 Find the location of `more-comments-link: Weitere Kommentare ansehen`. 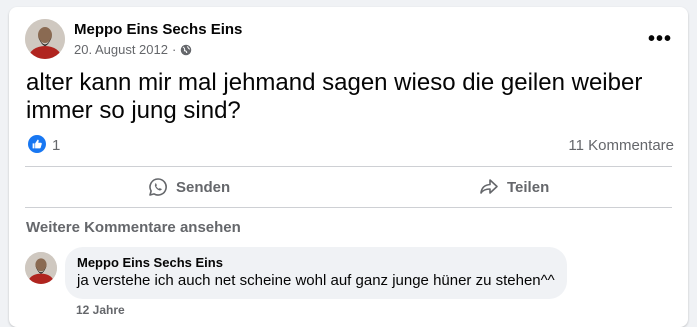

more-comments-link: Weitere Kommentare ansehen is located at coordinates (133, 227).